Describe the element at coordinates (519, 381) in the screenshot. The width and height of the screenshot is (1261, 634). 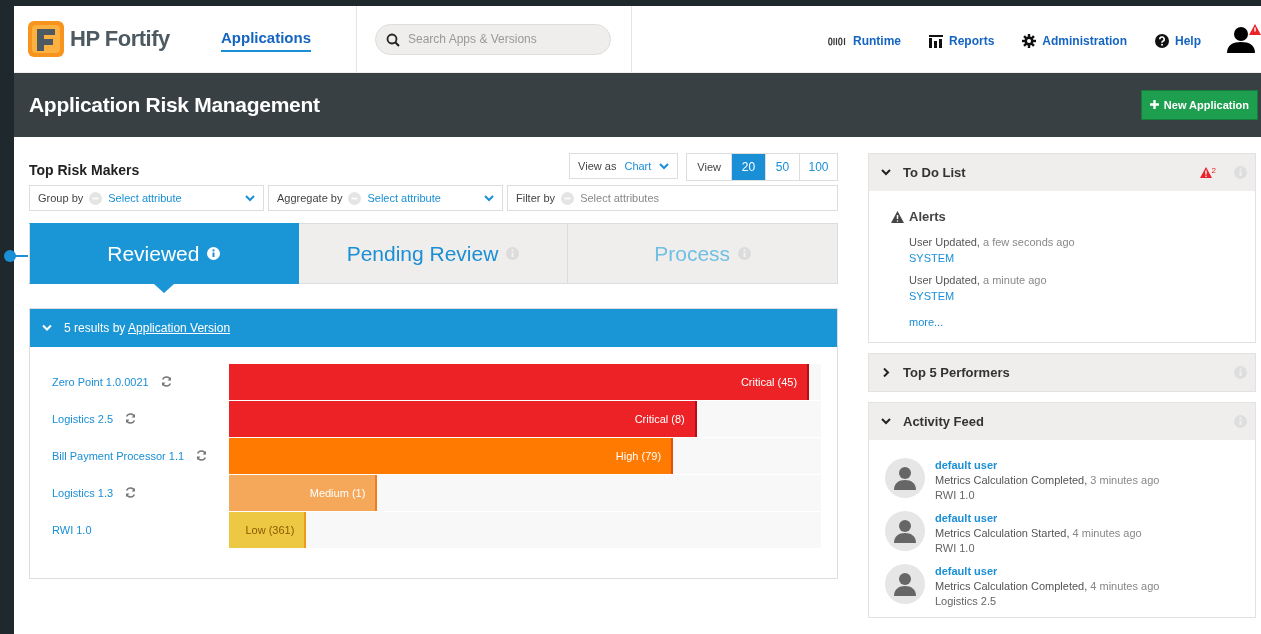
I see `risk-bar: Critical (45)` at that location.